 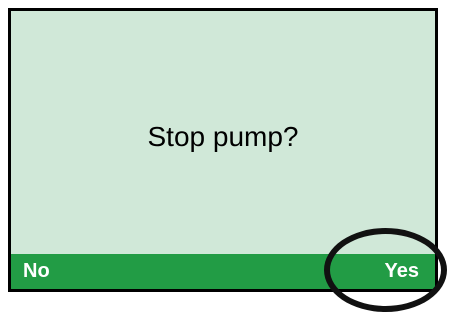 I want to click on confirmation-prompt: Stop pump?, so click(x=223, y=136).